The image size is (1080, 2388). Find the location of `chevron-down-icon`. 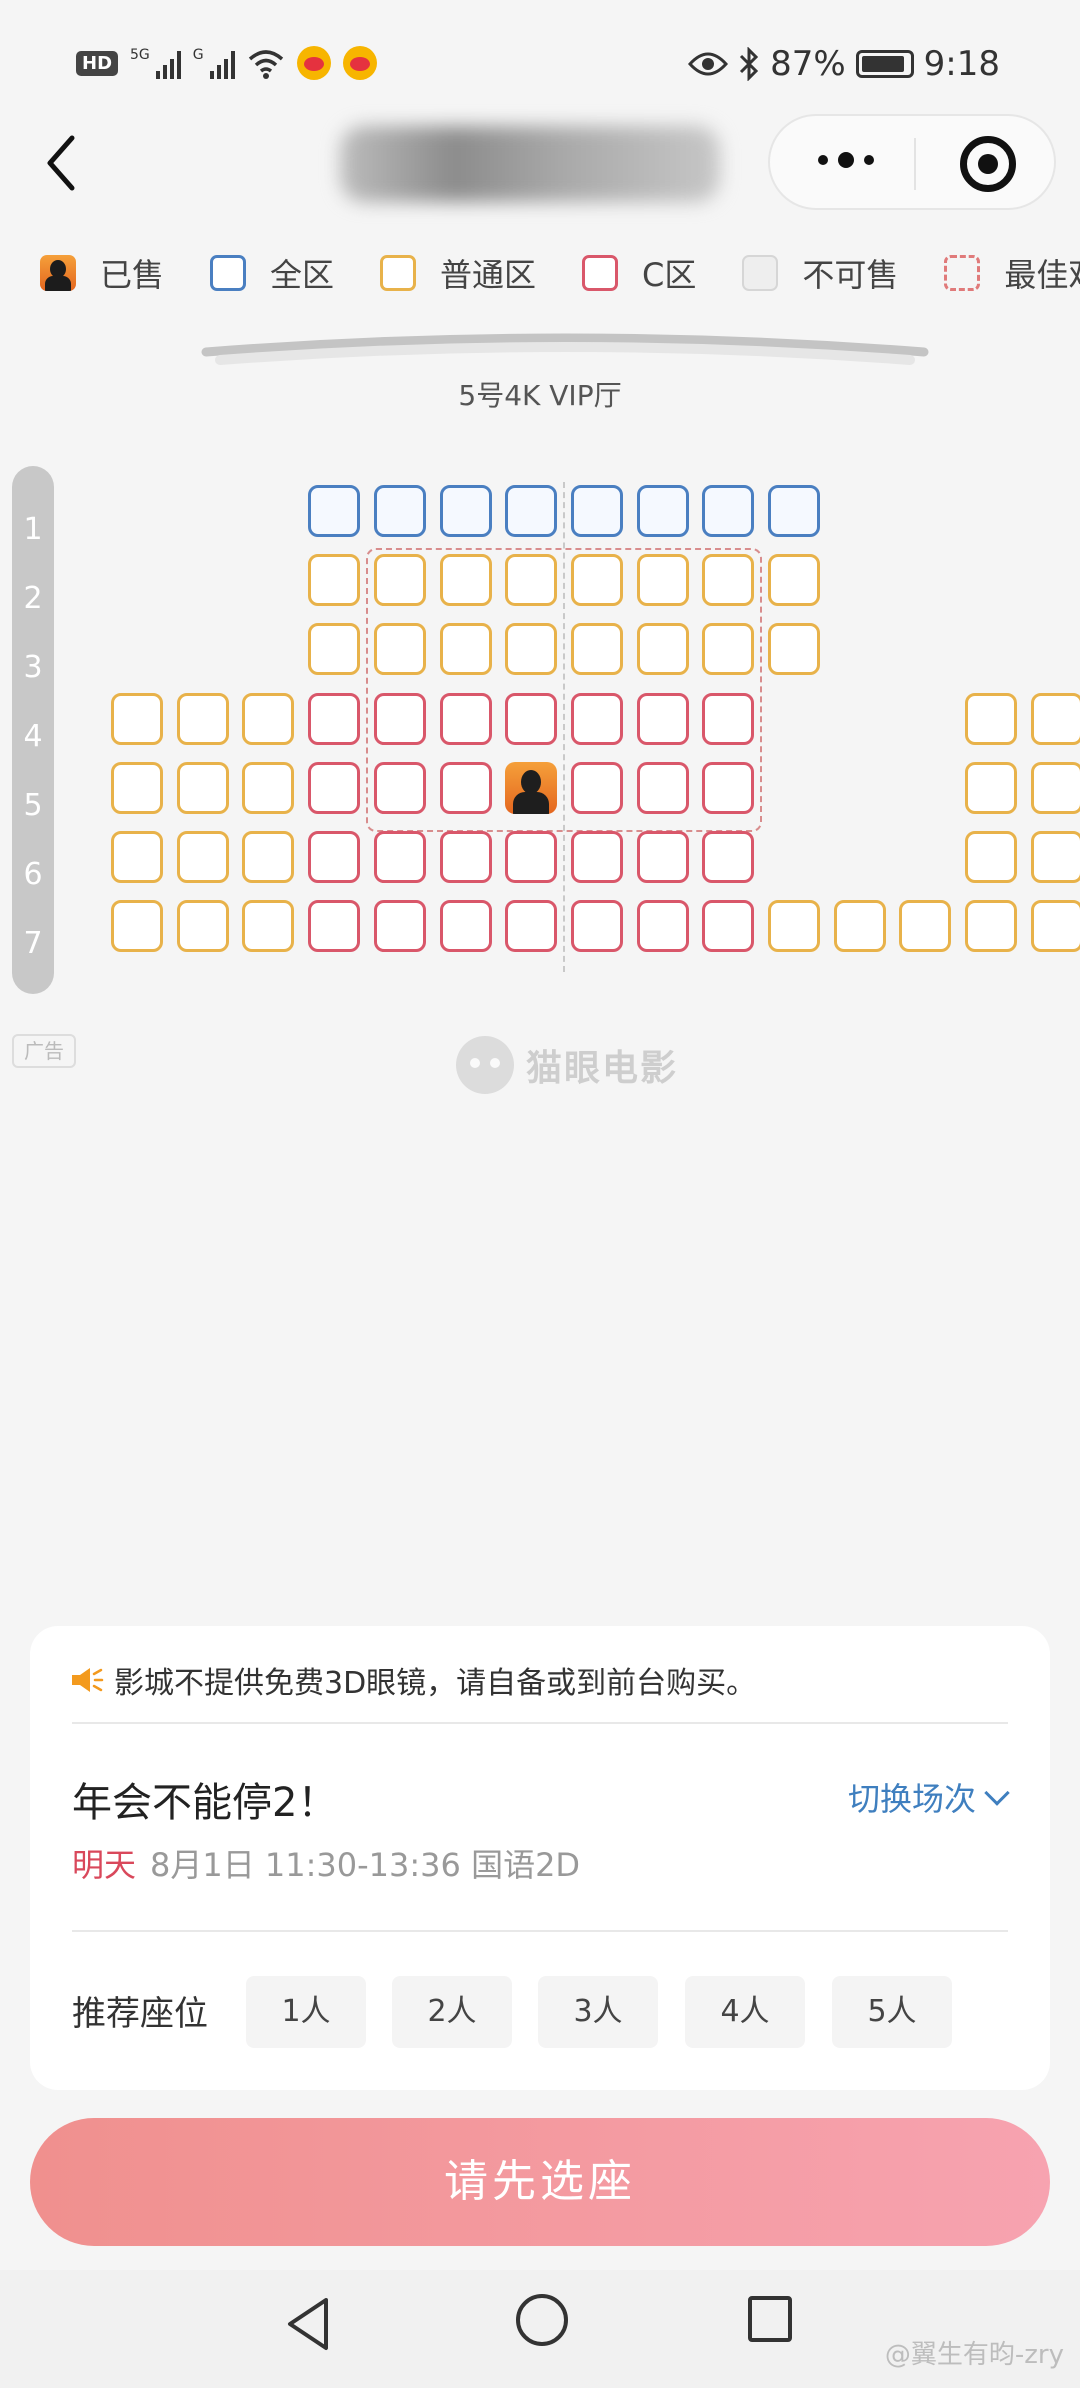

chevron-down-icon is located at coordinates (997, 1793).